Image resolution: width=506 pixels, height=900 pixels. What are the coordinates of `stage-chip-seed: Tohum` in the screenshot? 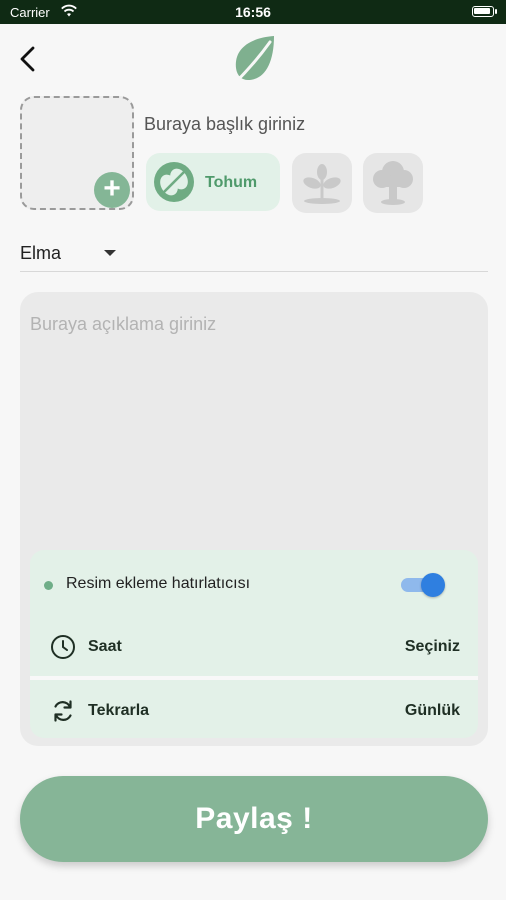 It's located at (213, 182).